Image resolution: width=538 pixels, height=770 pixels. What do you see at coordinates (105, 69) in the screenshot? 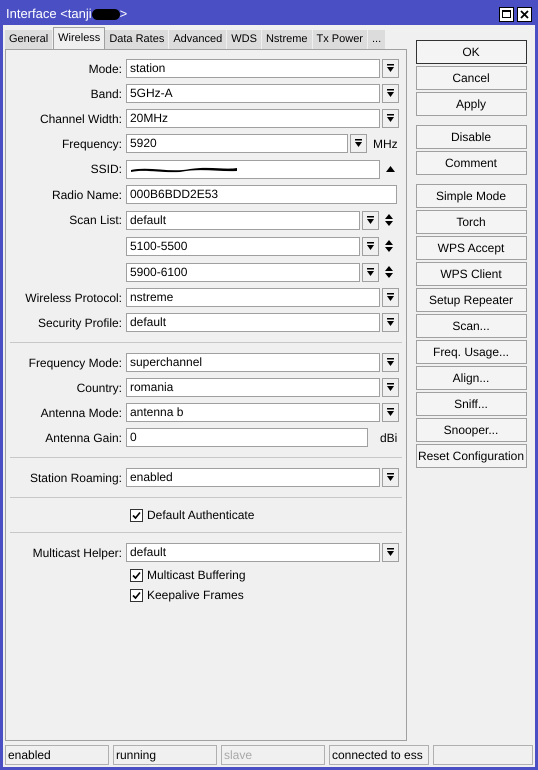
I see `field-label: Mode:` at bounding box center [105, 69].